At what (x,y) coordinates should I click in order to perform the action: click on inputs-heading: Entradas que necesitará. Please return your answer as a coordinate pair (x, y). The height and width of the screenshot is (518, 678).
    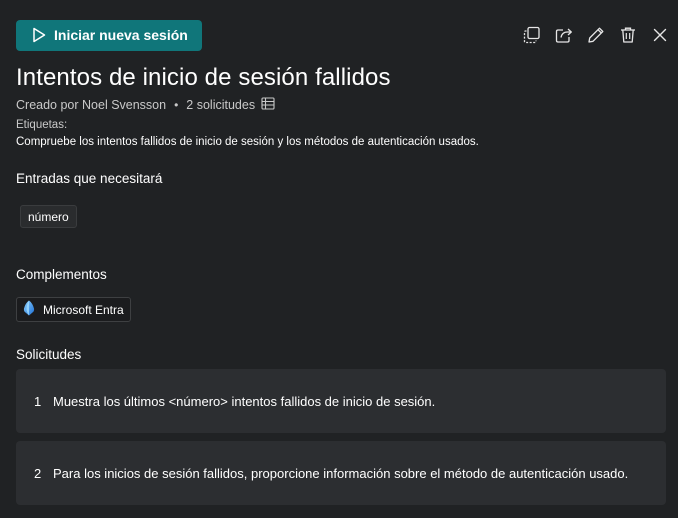
    Looking at the image, I should click on (89, 178).